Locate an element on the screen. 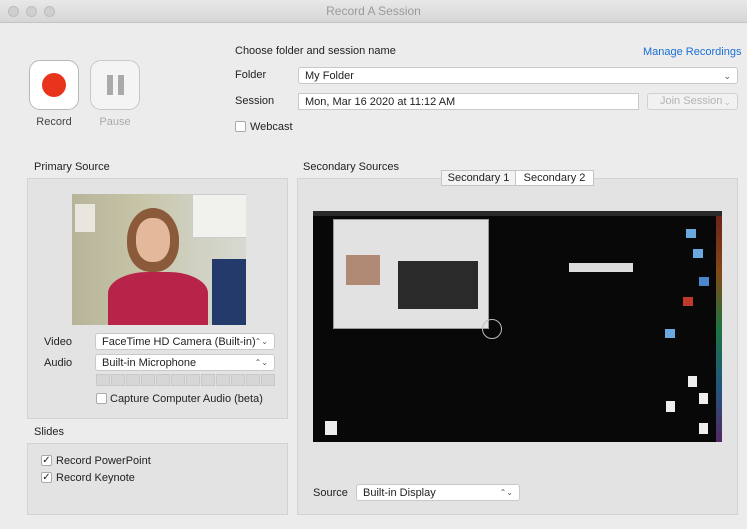 This screenshot has height=529, width=747. slides-heading: Slides is located at coordinates (49, 432).